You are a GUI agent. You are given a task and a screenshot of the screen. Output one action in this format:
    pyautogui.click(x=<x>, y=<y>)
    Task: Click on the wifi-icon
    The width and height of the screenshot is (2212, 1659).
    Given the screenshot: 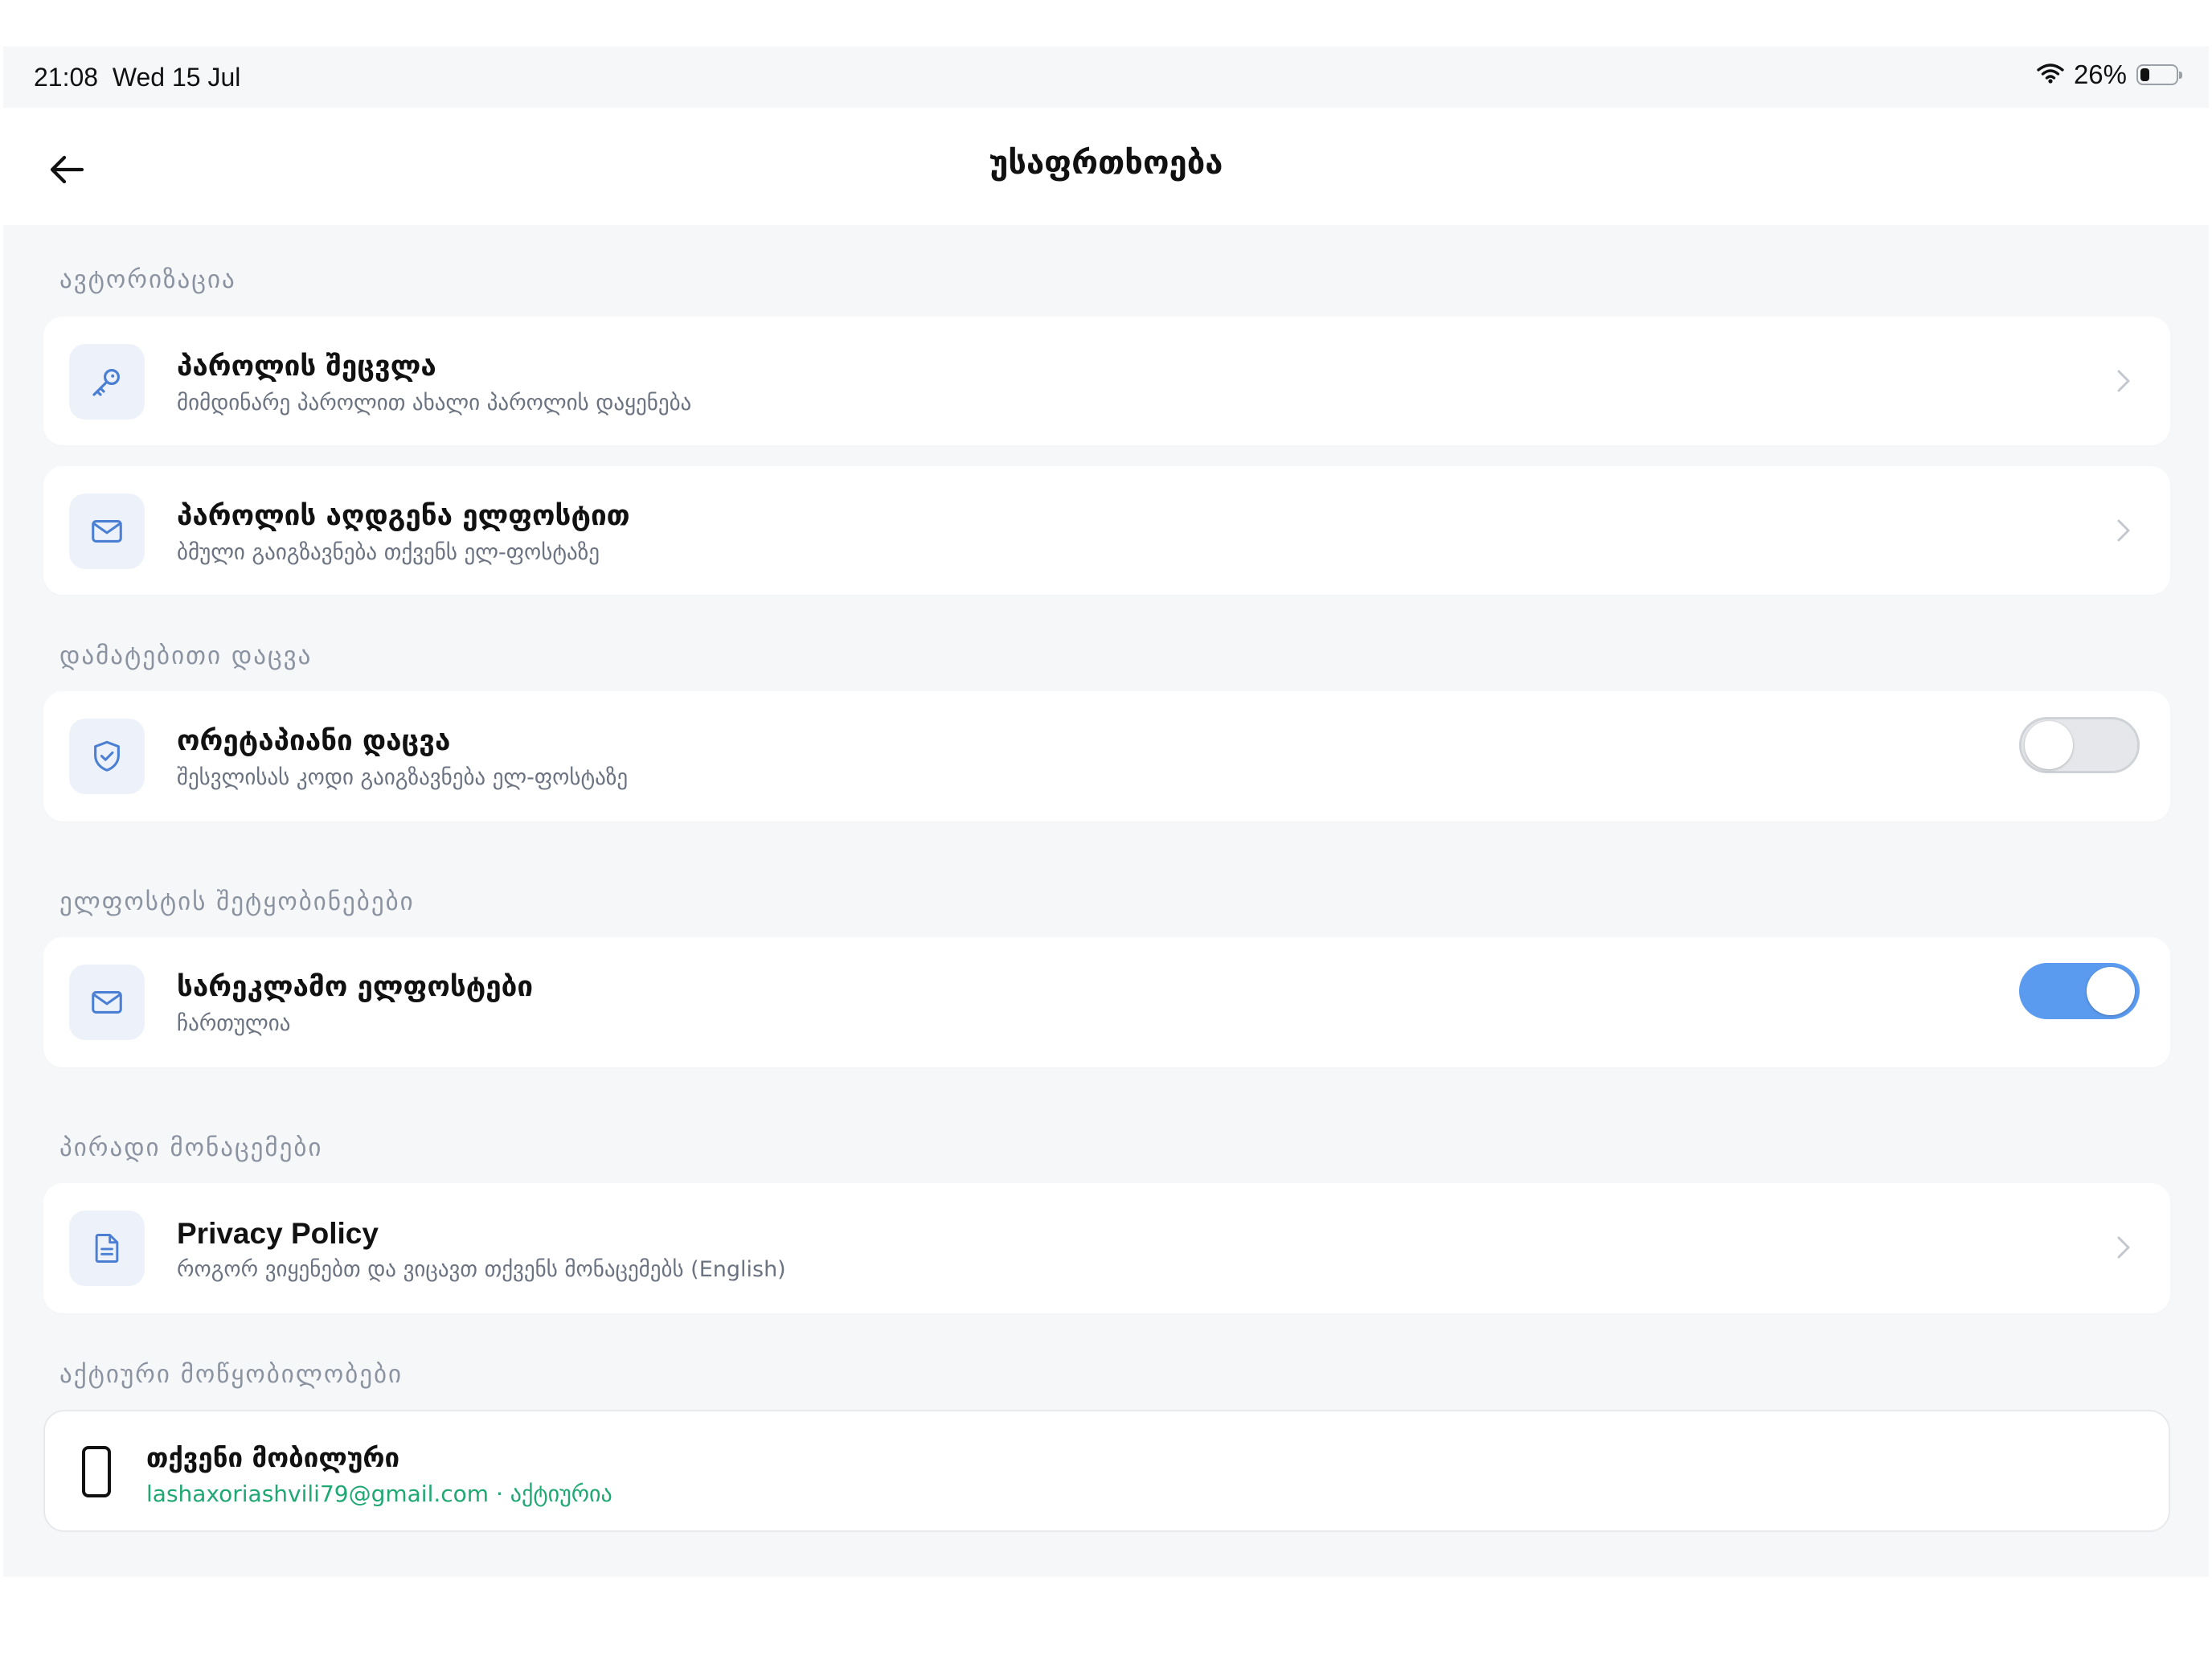 What is the action you would take?
    pyautogui.click(x=2050, y=74)
    